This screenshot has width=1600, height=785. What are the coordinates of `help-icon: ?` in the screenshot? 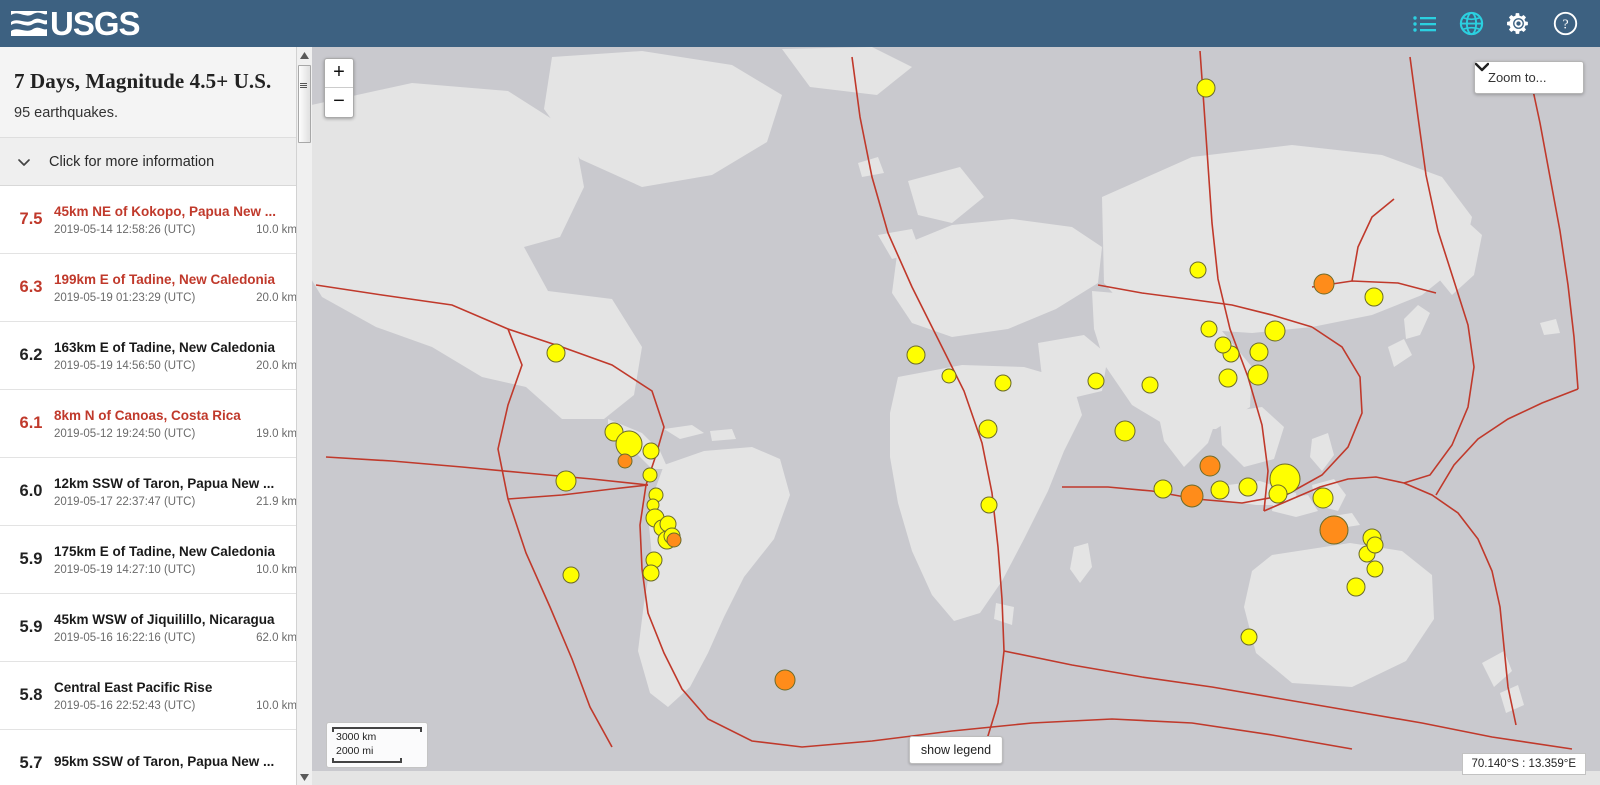 It's located at (1565, 23).